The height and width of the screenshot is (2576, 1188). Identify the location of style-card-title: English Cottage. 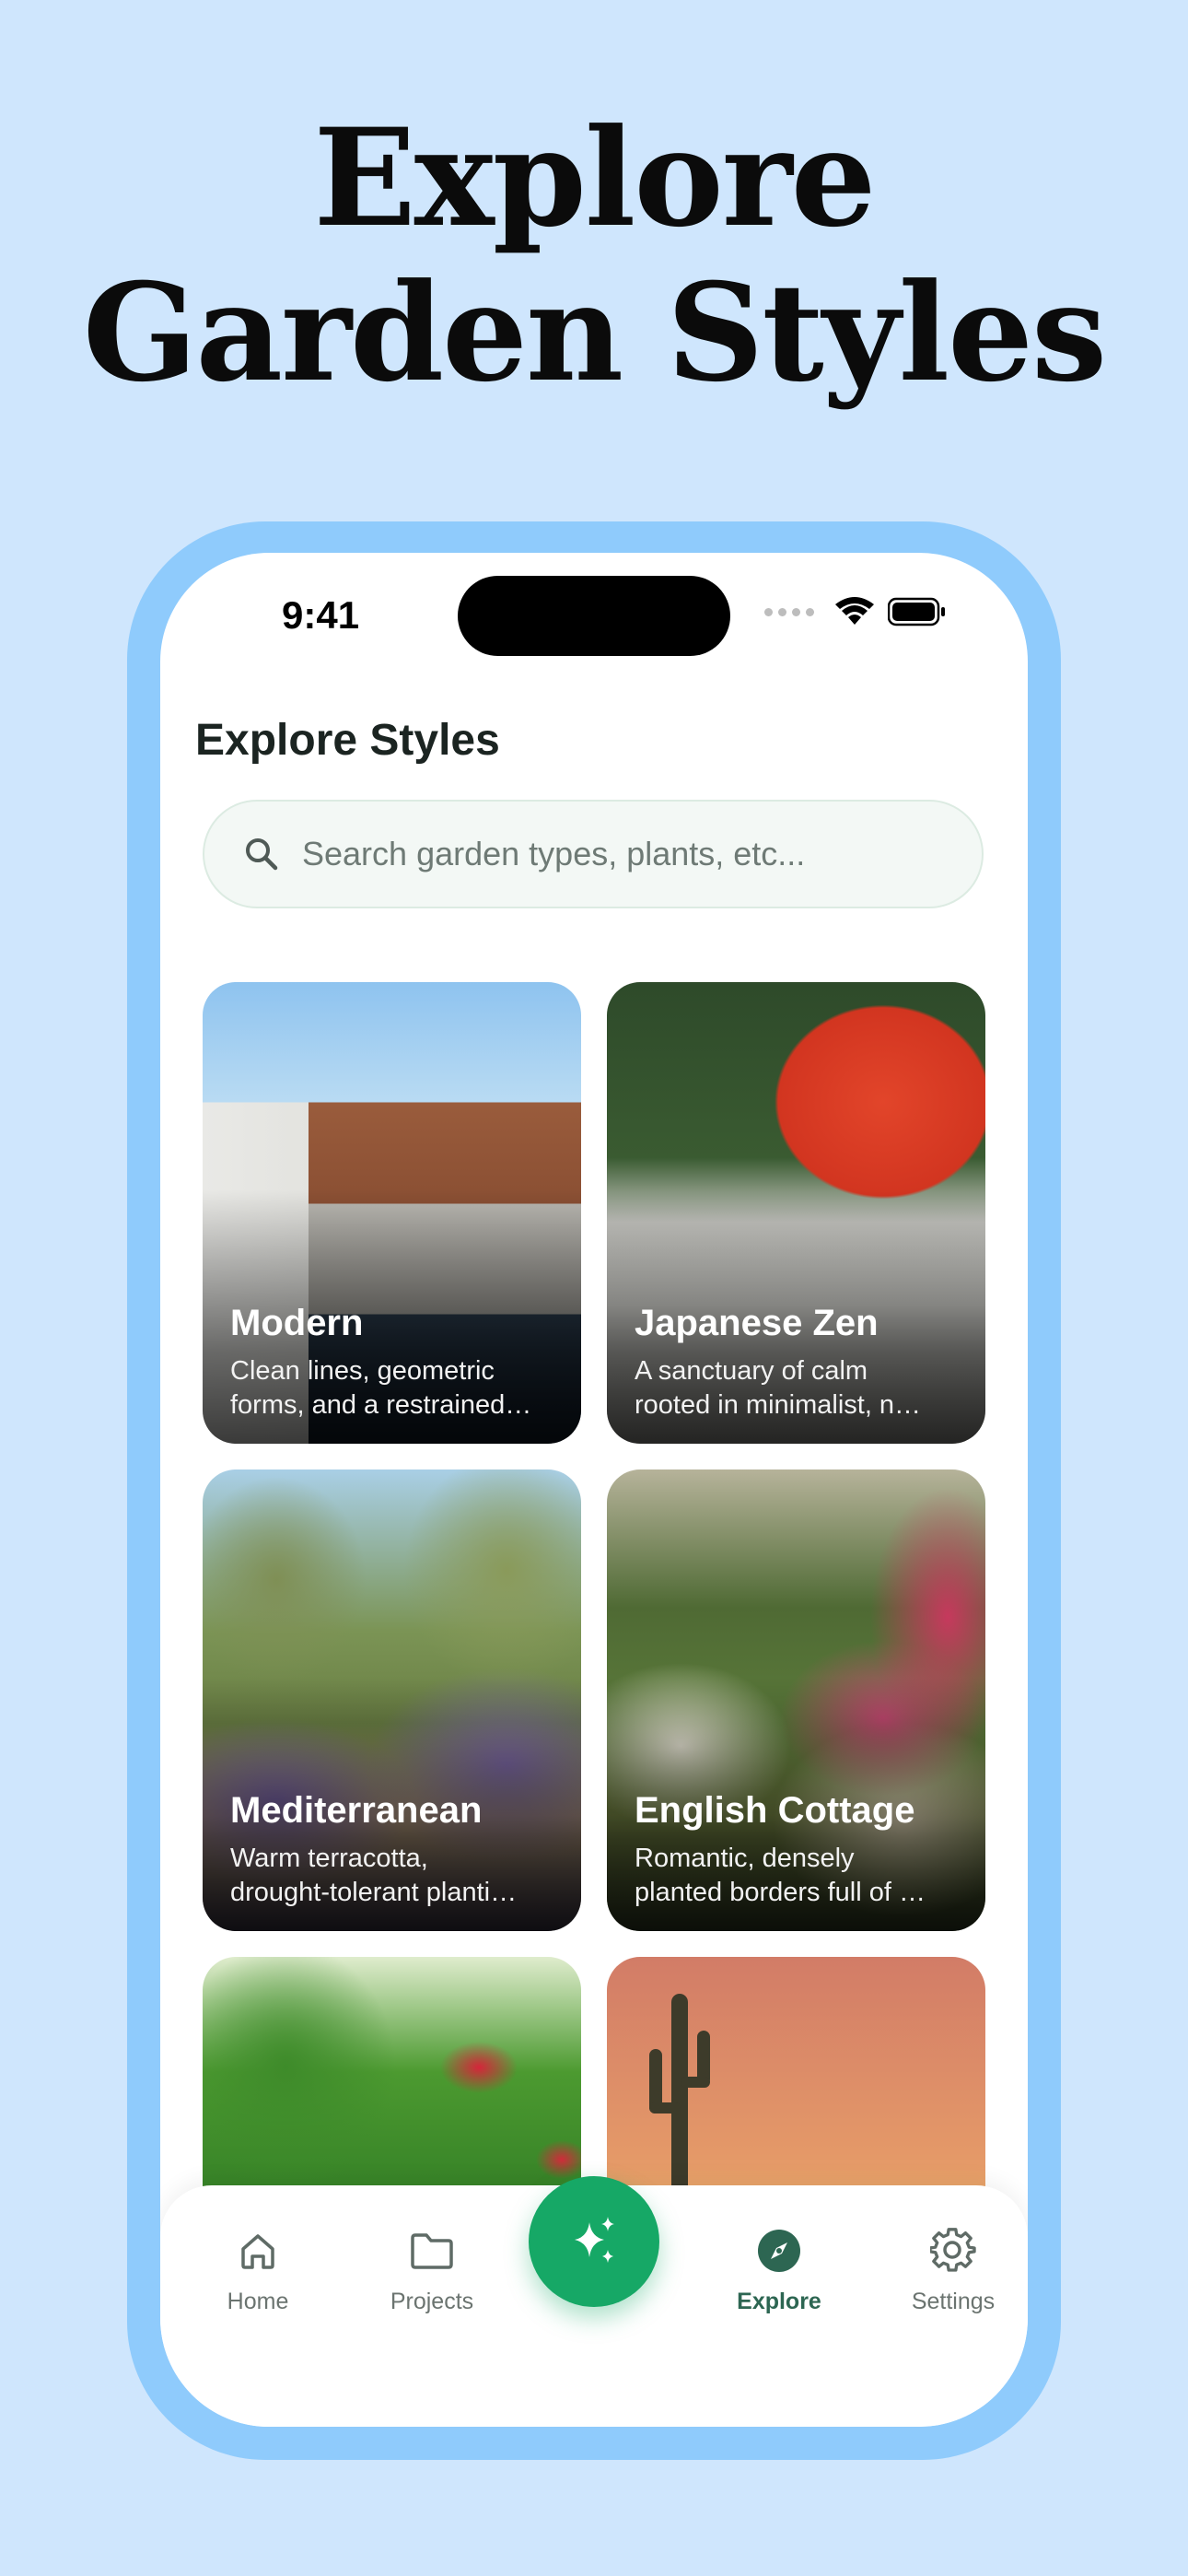
(775, 1810).